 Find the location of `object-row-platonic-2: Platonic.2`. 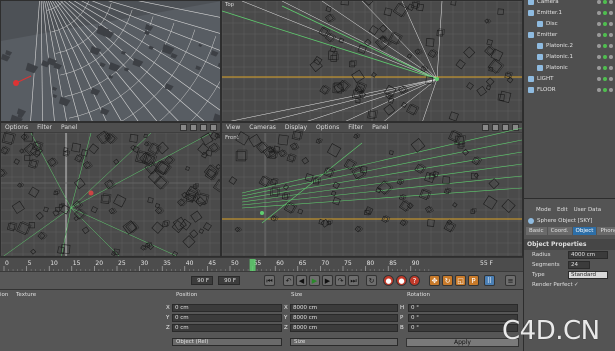

object-row-platonic-2: Platonic.2 is located at coordinates (569, 45).